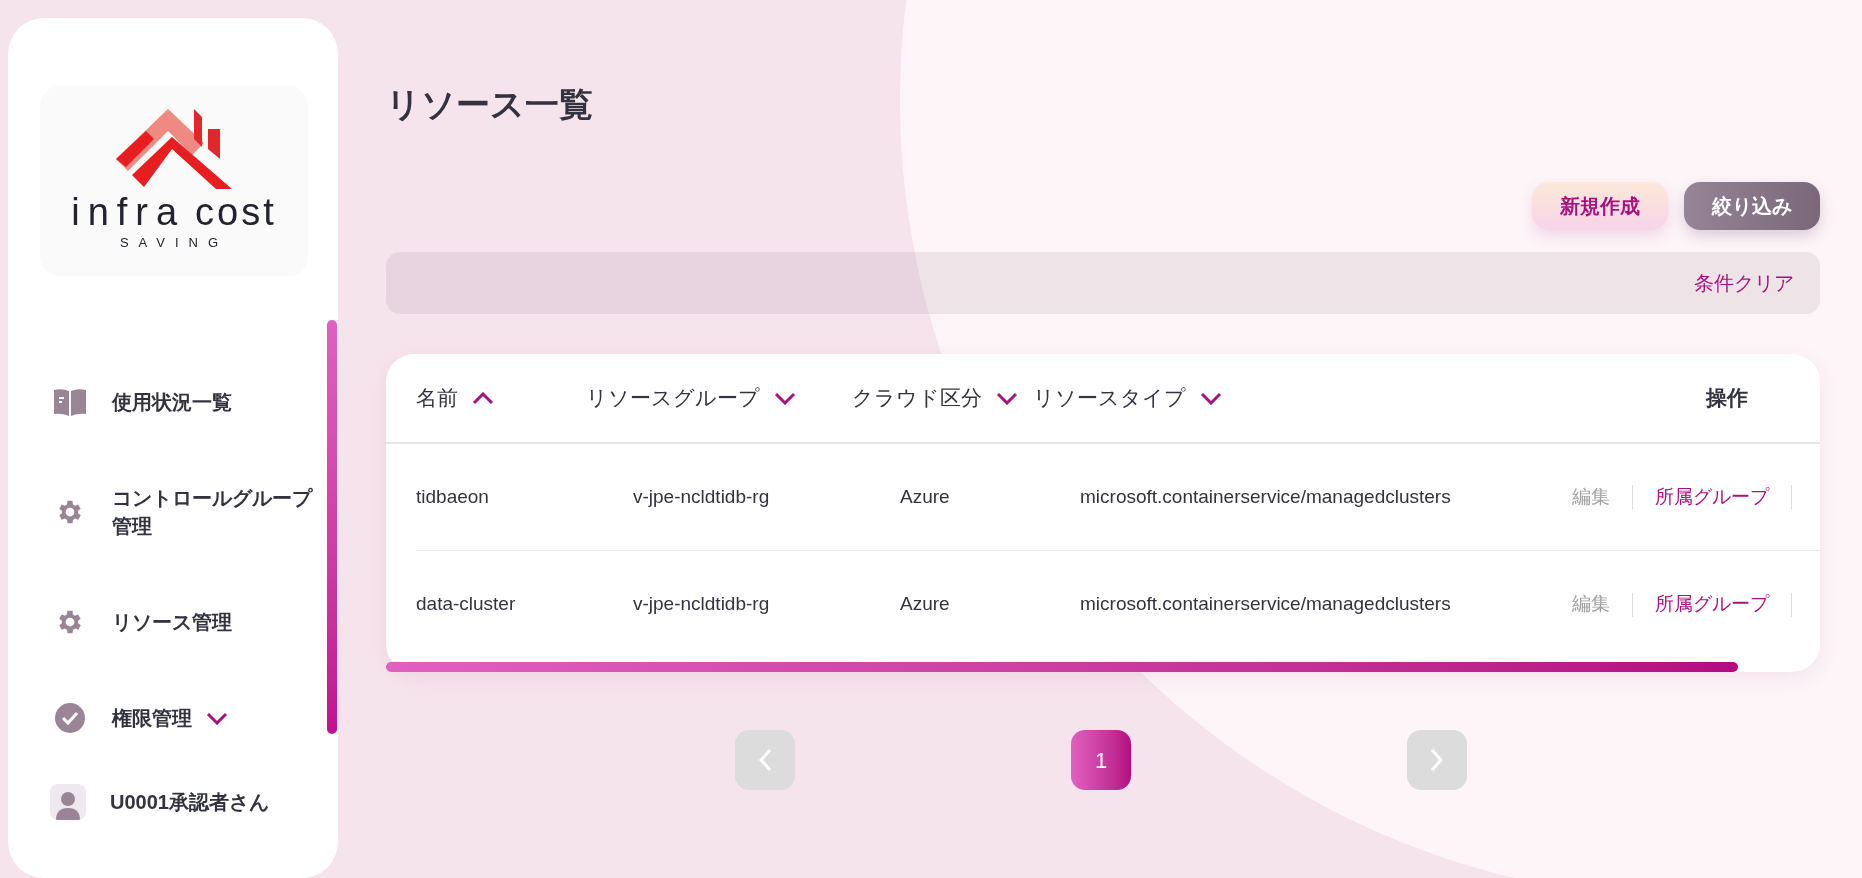  Describe the element at coordinates (195, 622) in the screenshot. I see `sidebar-menu-item: リソース管理` at that location.